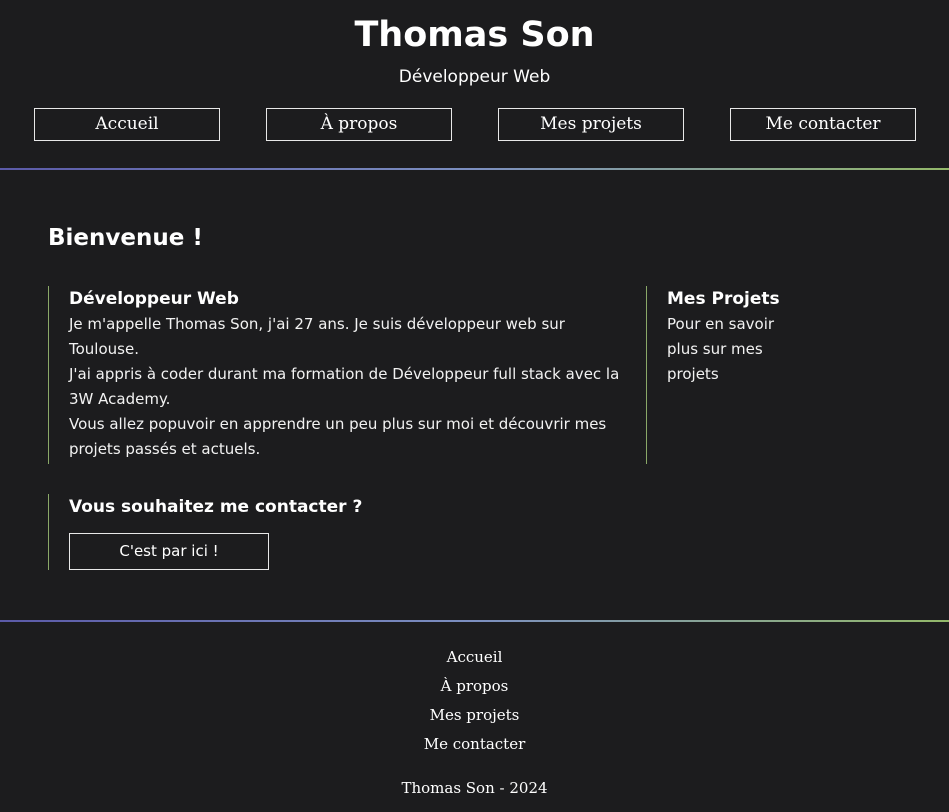  I want to click on footer-copyright: Thomas Son - 2024, so click(474, 788).